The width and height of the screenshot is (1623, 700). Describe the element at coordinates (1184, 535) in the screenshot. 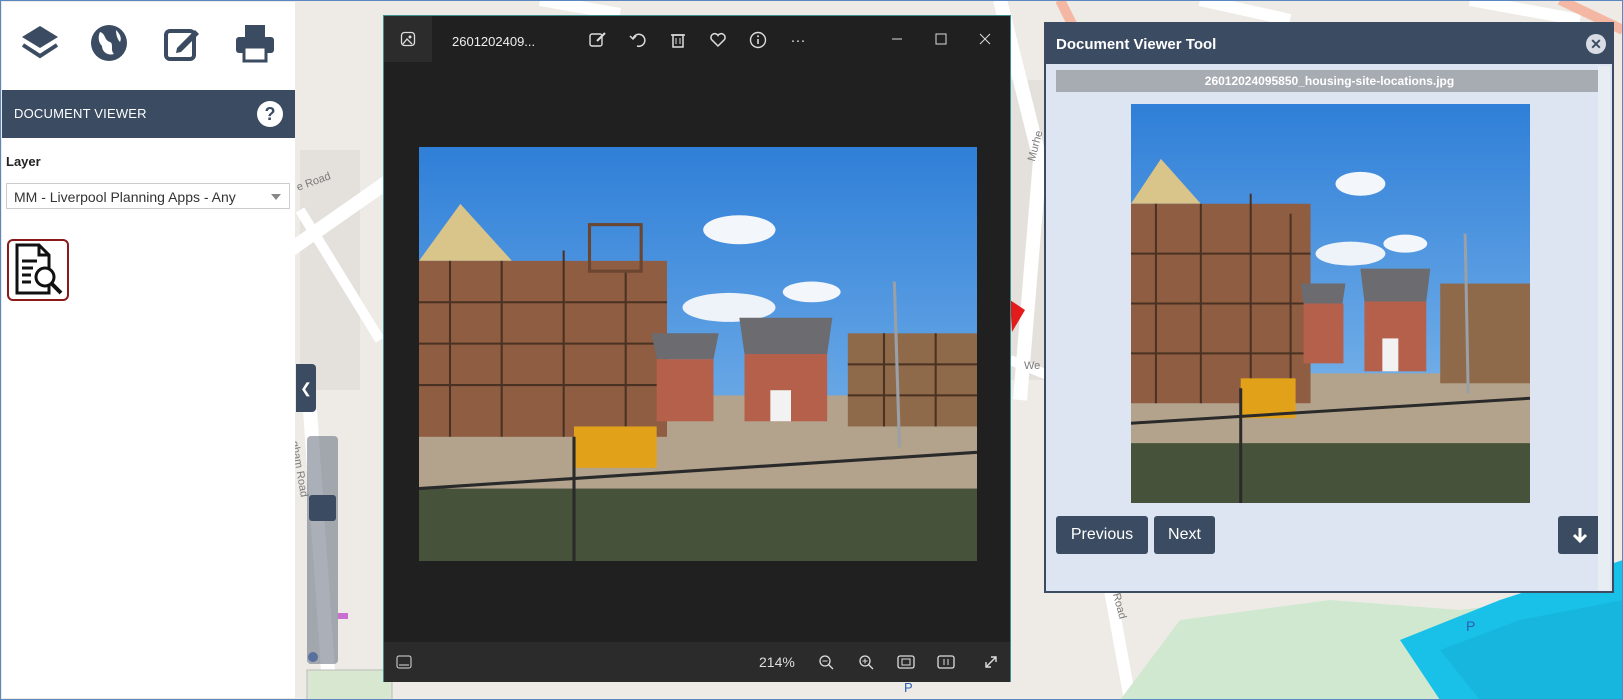

I see `next-button: Next` at that location.